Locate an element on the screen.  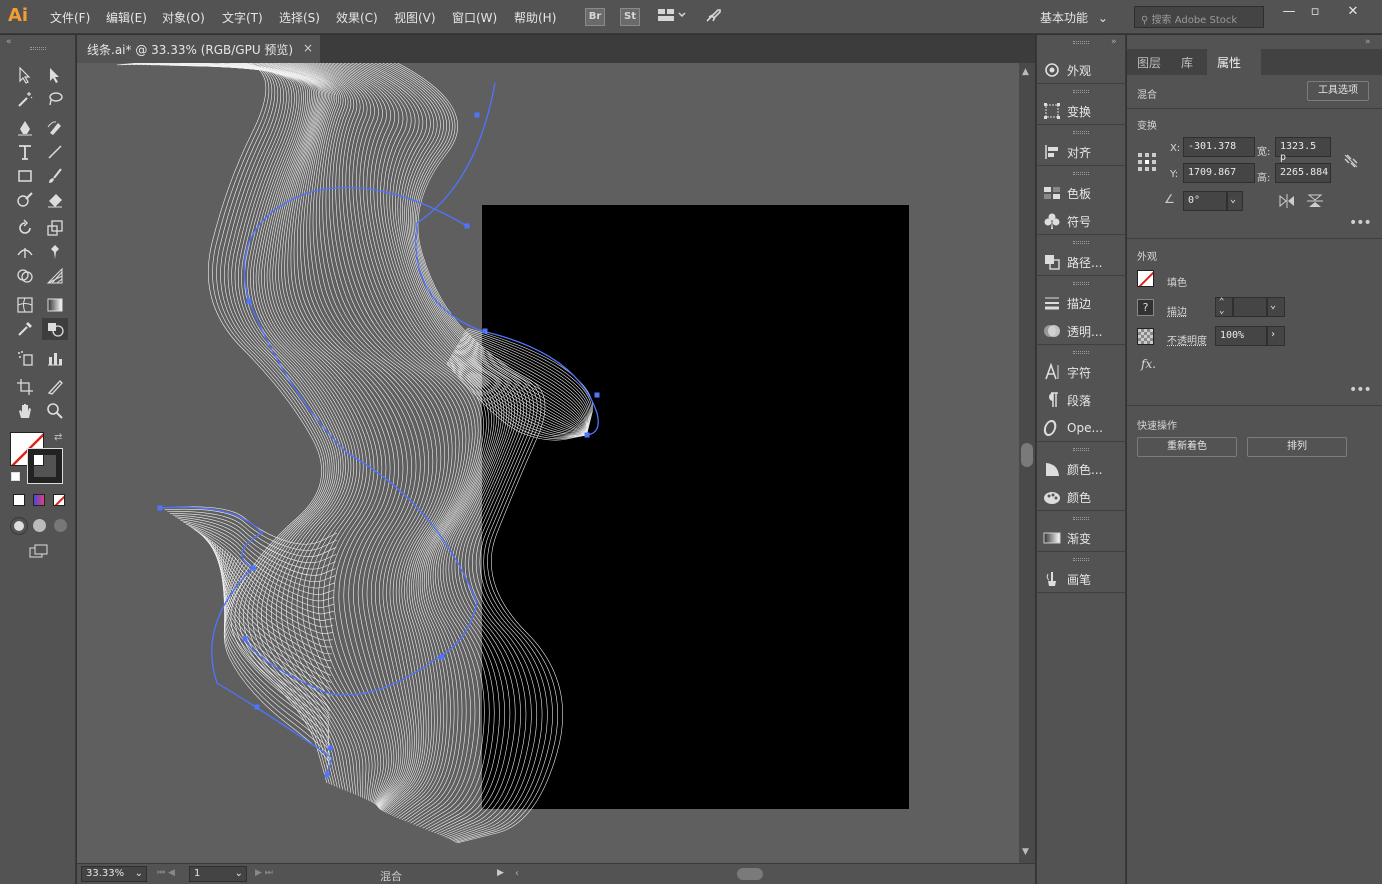
shape-builder-tool is located at coordinates (25, 276).